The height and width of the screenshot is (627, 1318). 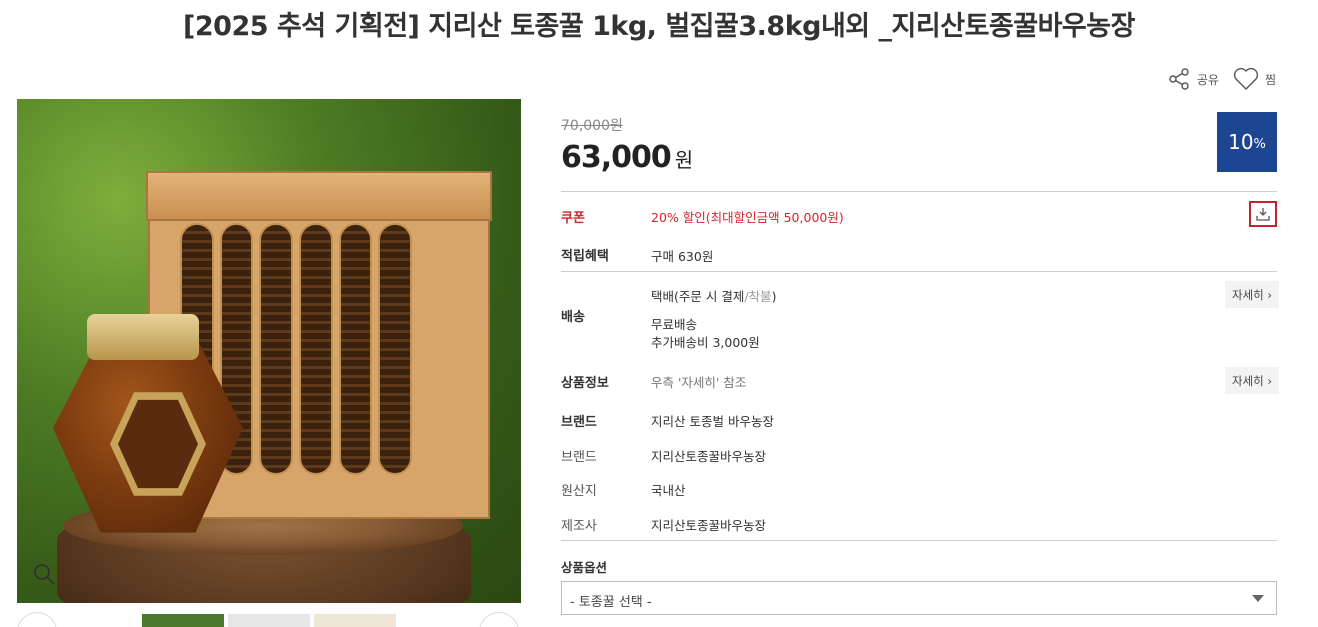 I want to click on shipping-extra-fee: 추가배송비 3,000원, so click(x=705, y=342).